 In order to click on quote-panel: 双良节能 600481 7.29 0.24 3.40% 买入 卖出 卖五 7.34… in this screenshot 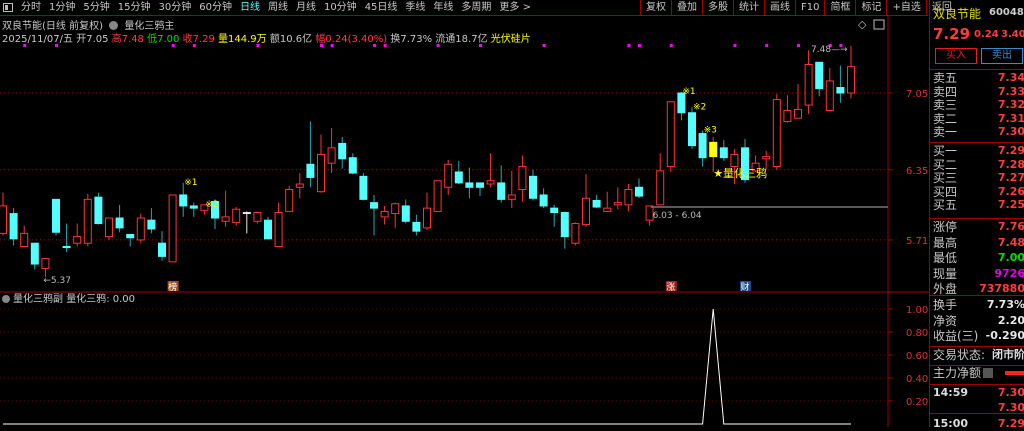, I will do `click(976, 215)`.